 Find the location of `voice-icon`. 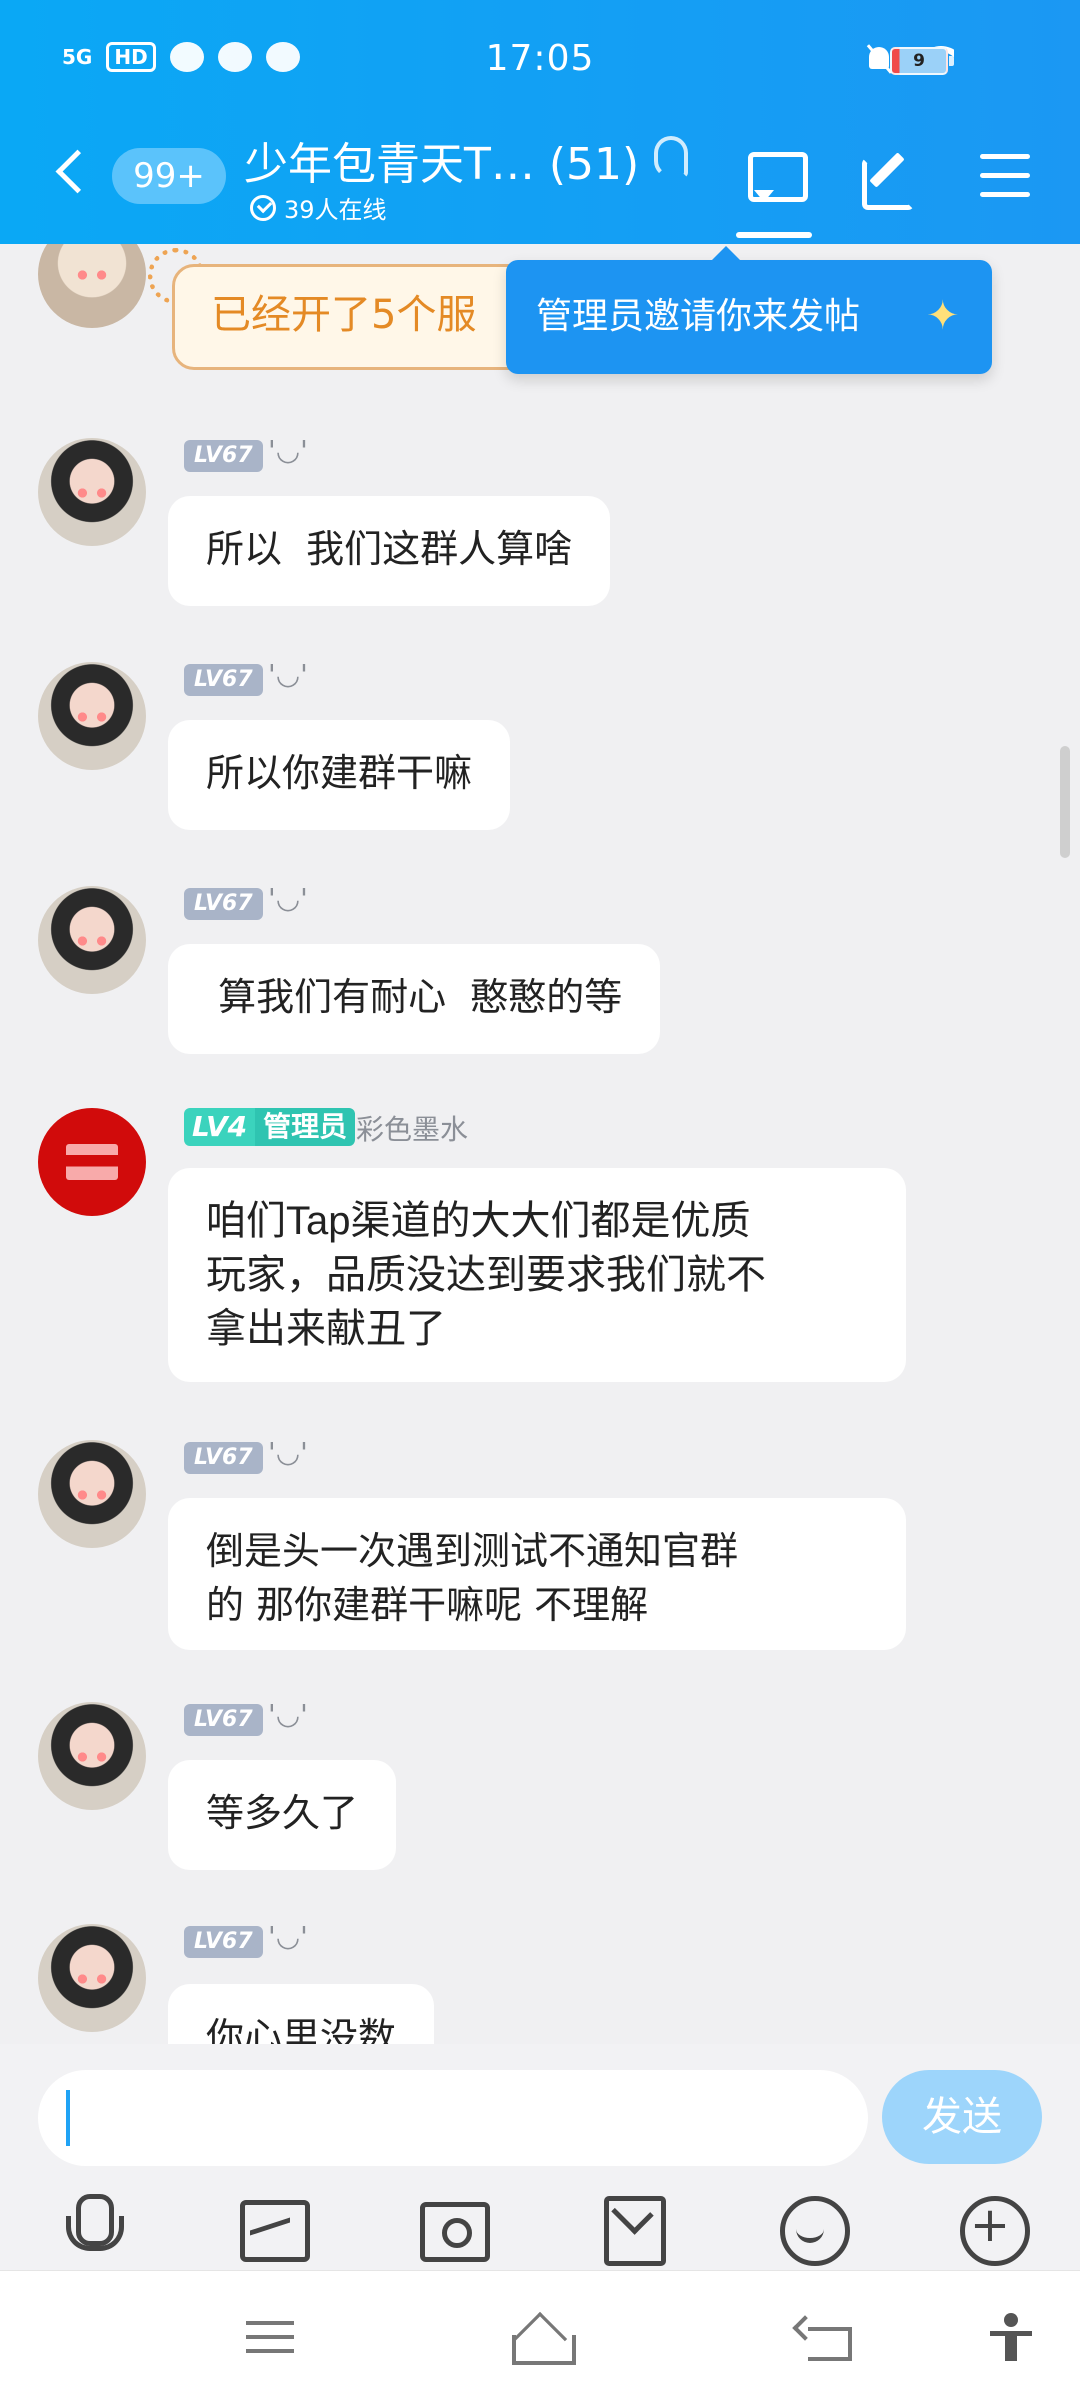

voice-icon is located at coordinates (91, 2226).